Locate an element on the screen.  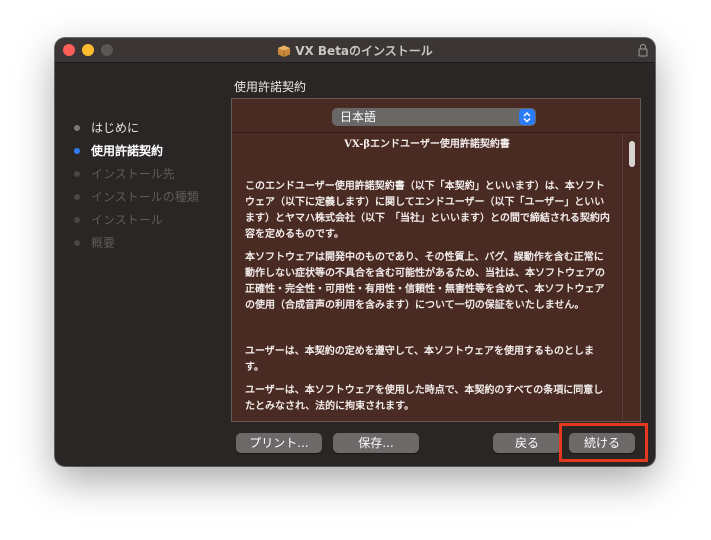
window-title: VX Betaのインストール is located at coordinates (355, 50).